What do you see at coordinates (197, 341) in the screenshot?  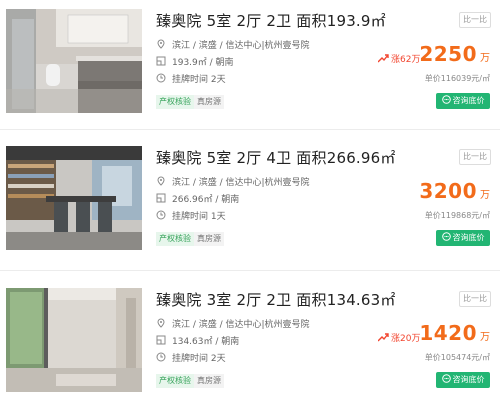 I see `listing-spec: 134.63㎡ / 朝南` at bounding box center [197, 341].